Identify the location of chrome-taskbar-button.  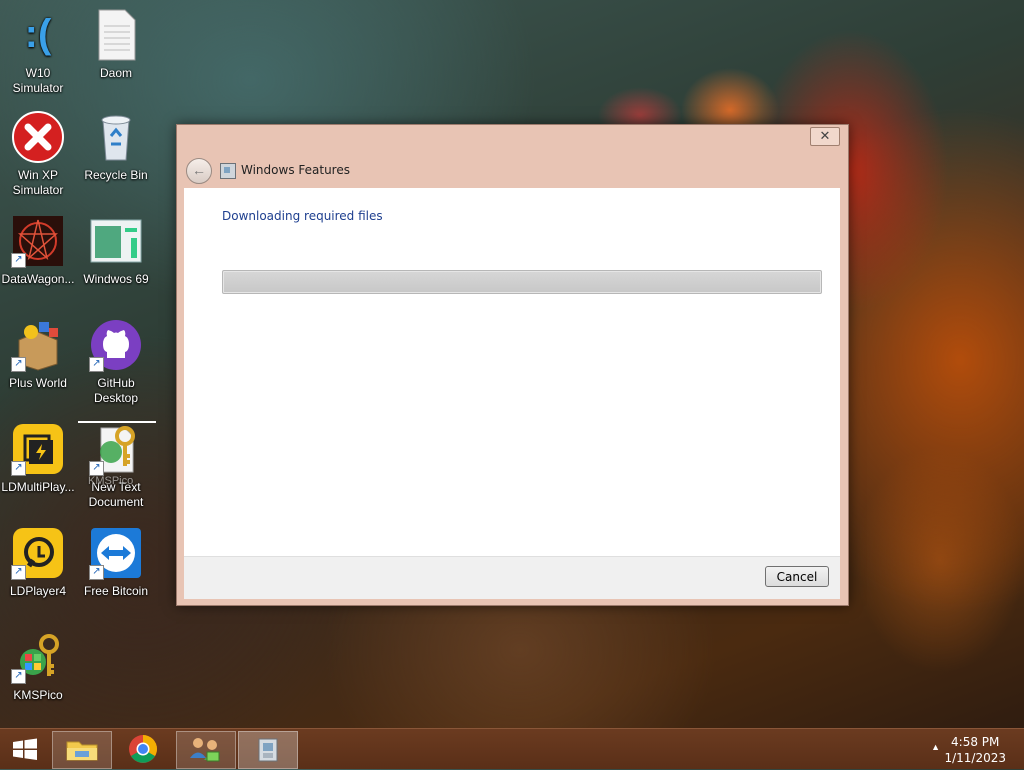
(143, 749).